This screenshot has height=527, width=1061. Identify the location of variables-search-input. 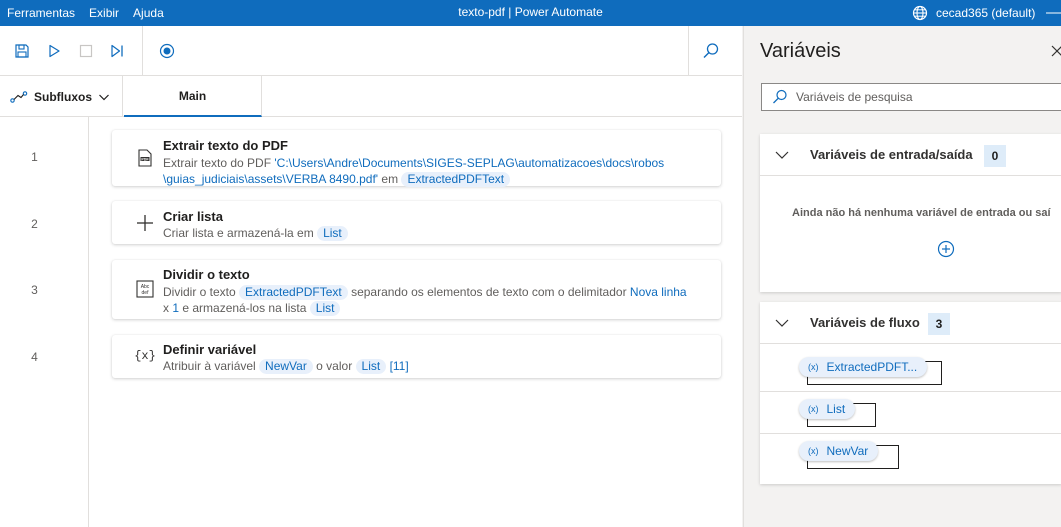
(916, 97).